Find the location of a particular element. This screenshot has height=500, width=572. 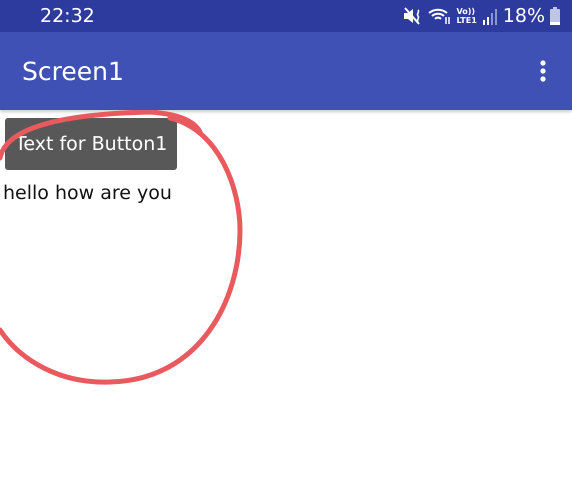

screen-title: Screen1 is located at coordinates (73, 71).